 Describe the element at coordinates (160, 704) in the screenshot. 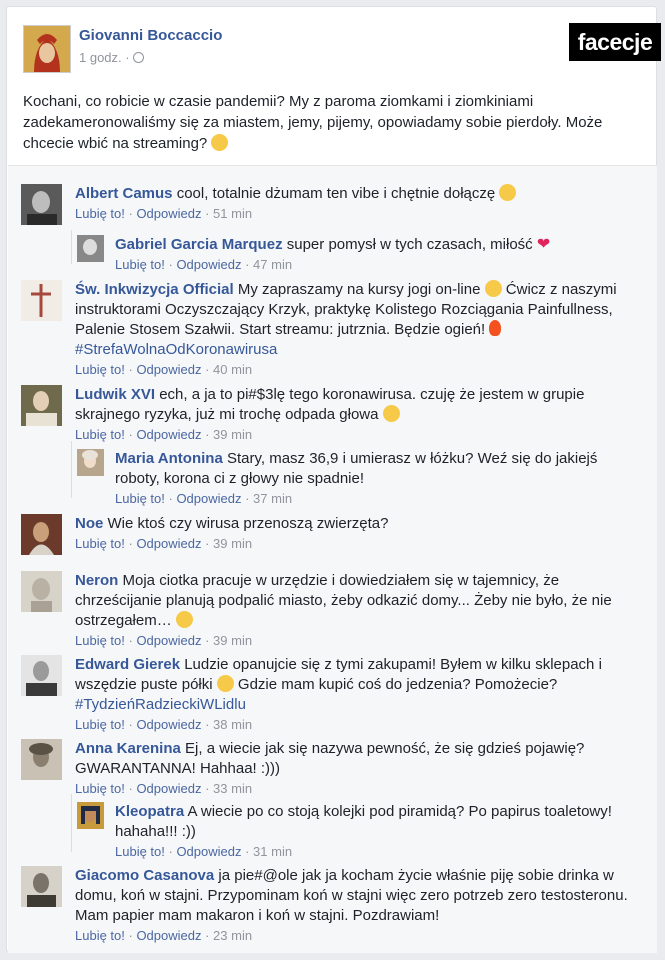

I see `hashtag-link: #TydzieńRadzieckiWLidlu` at that location.